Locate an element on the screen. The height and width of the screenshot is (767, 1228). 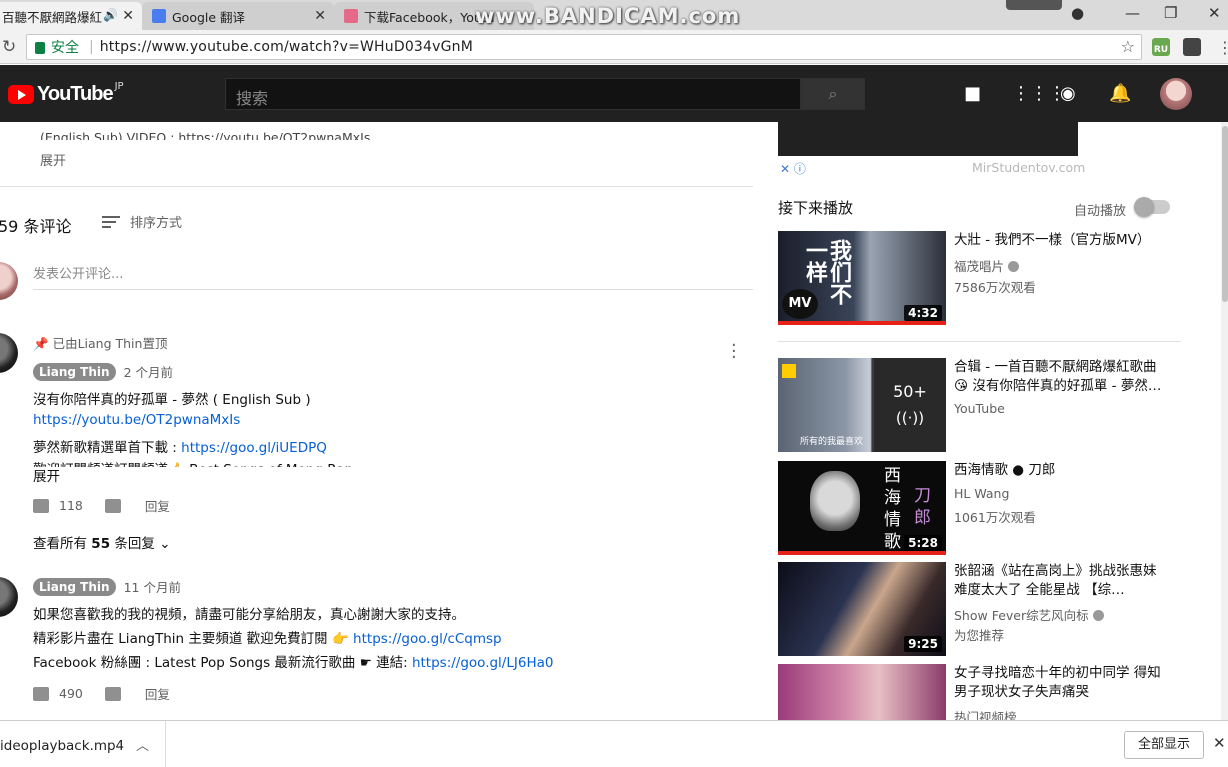
channel-name: Show Fever综艺风向标 is located at coordinates (1021, 615).